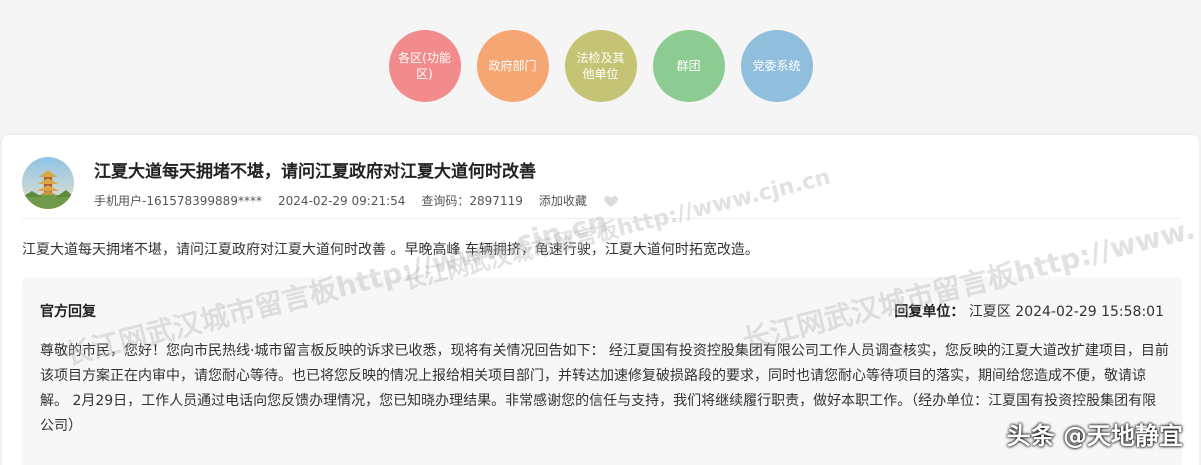 This screenshot has height=465, width=1201. I want to click on reply-datetime: 2024-02-29 15:58:01, so click(1089, 312).